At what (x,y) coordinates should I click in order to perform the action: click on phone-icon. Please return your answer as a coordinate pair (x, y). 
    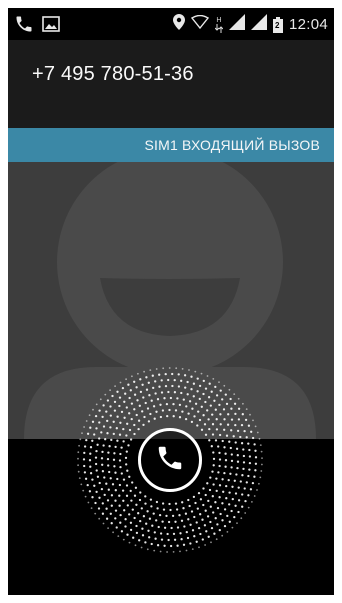
    Looking at the image, I should click on (170, 460).